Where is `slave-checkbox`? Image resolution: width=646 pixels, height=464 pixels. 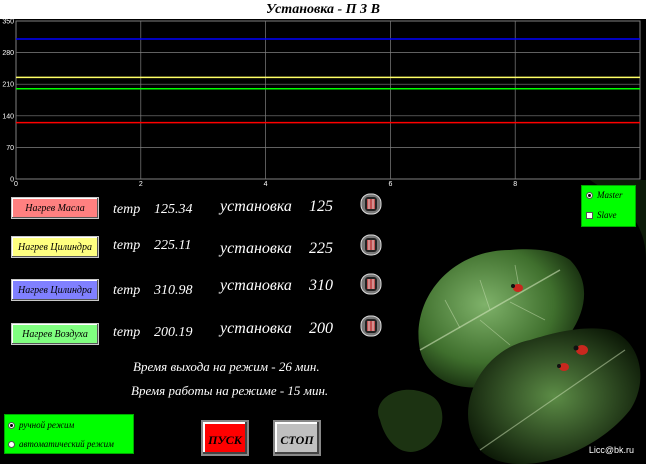 slave-checkbox is located at coordinates (589, 216).